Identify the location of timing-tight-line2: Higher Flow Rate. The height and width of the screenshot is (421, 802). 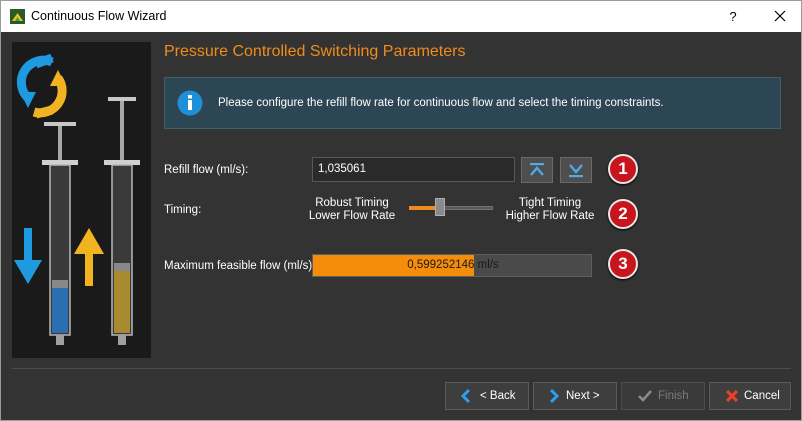
(550, 216).